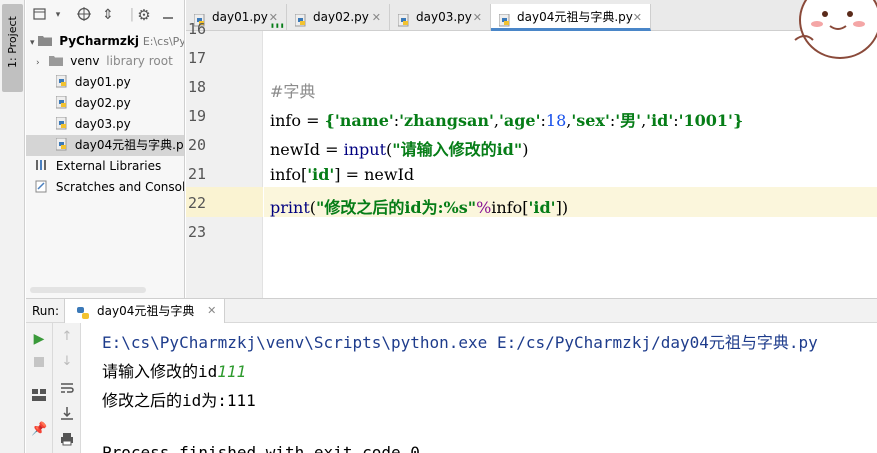 Image resolution: width=877 pixels, height=453 pixels. What do you see at coordinates (42, 186) in the screenshot?
I see `scratches-icon` at bounding box center [42, 186].